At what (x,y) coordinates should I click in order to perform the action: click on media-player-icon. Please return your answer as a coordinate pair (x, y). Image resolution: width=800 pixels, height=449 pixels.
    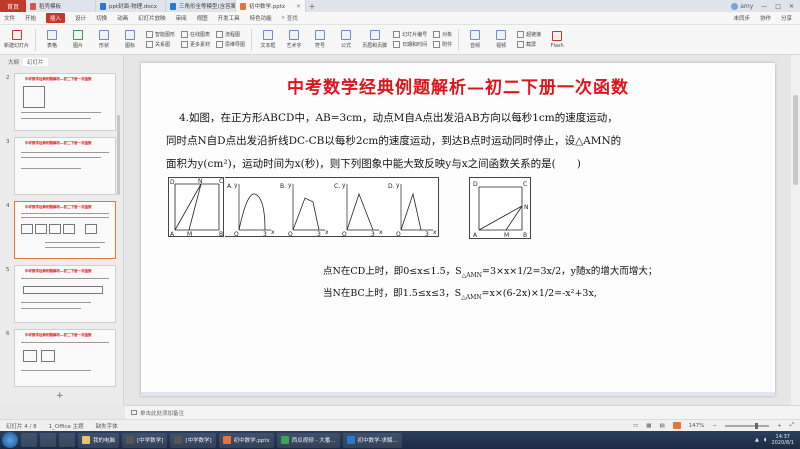
    Looking at the image, I should click on (48, 440).